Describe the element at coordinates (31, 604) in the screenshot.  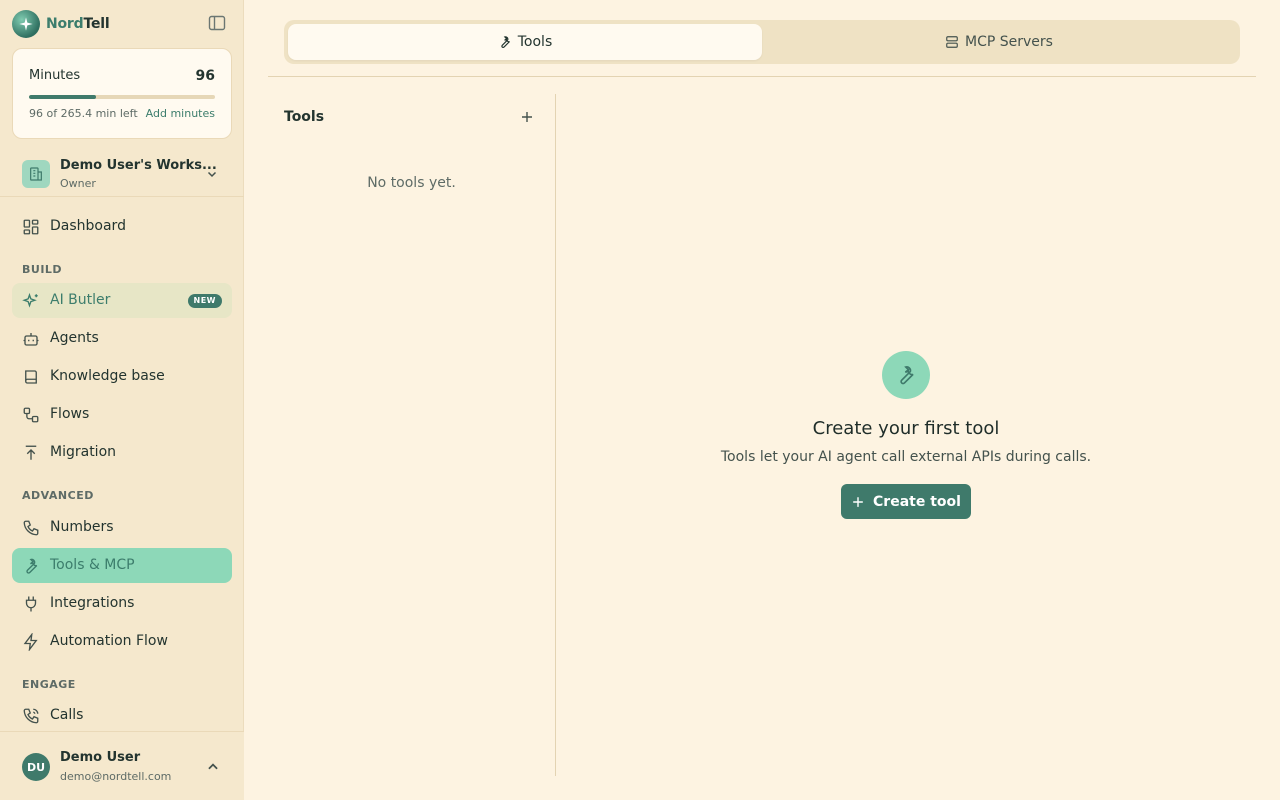
I see `plug-icon` at that location.